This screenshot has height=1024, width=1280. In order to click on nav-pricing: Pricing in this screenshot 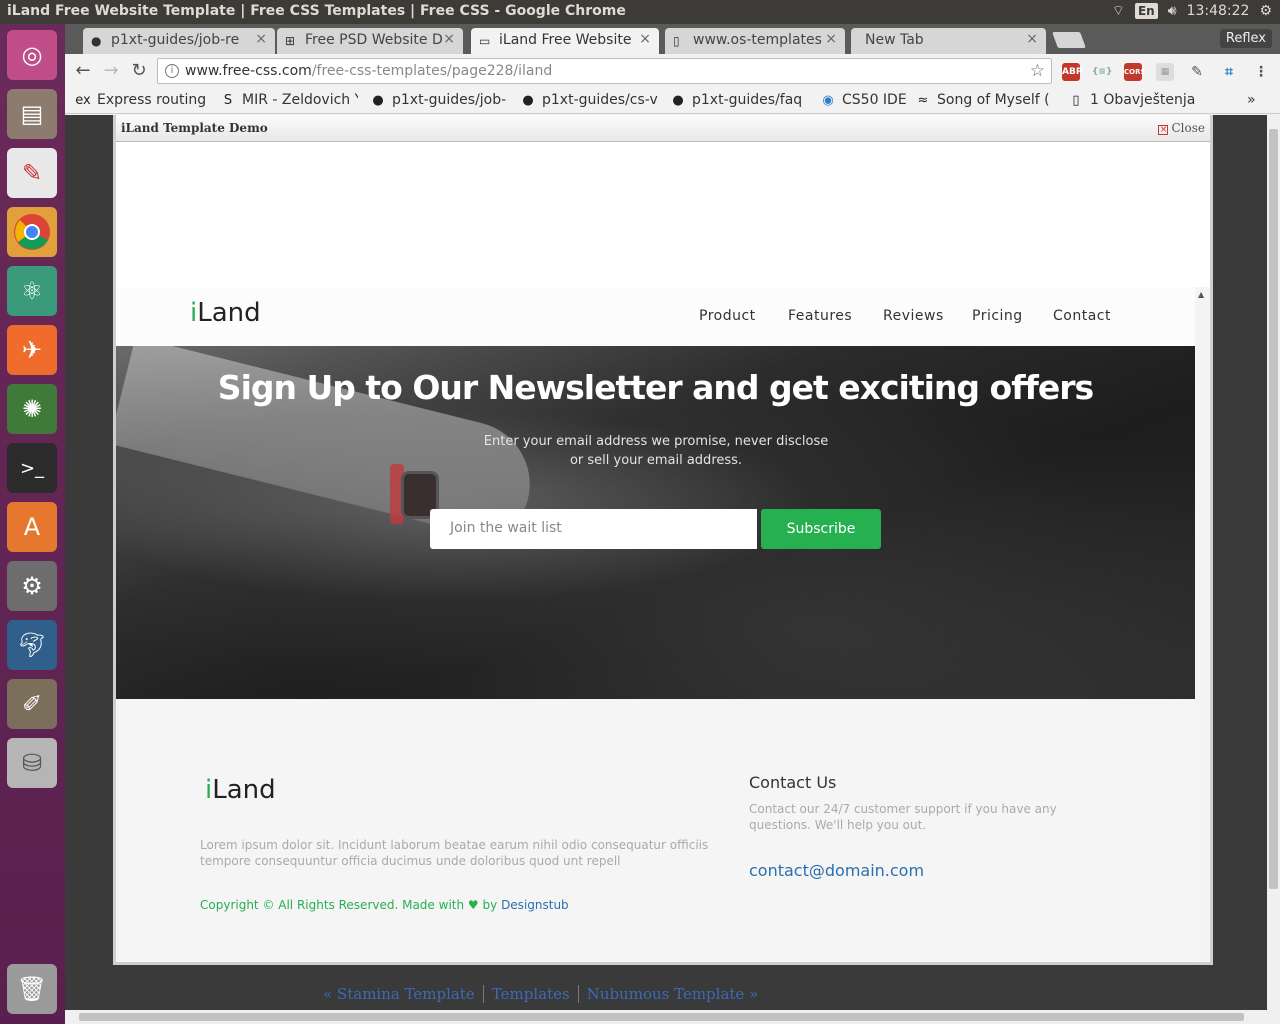, I will do `click(997, 316)`.